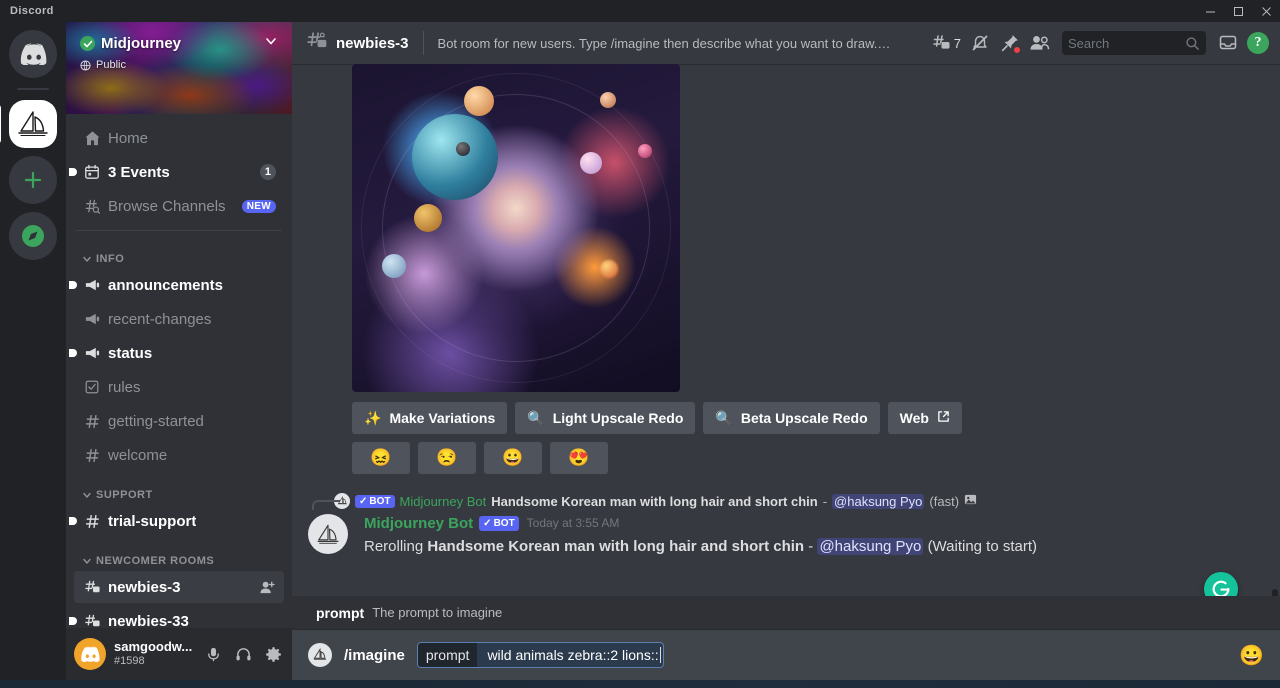 The height and width of the screenshot is (688, 1280). I want to click on sidebar-item-label: newbies-33, so click(148, 620).